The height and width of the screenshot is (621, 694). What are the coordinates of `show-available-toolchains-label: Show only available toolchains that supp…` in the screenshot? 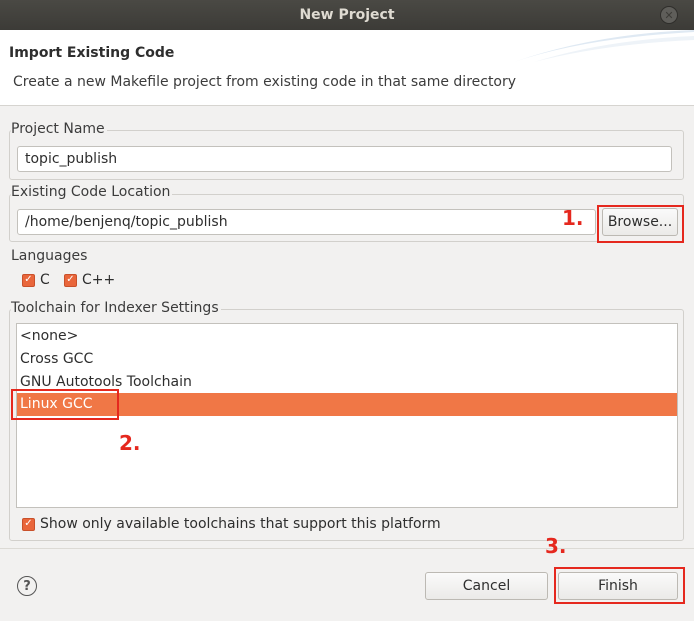 It's located at (240, 524).